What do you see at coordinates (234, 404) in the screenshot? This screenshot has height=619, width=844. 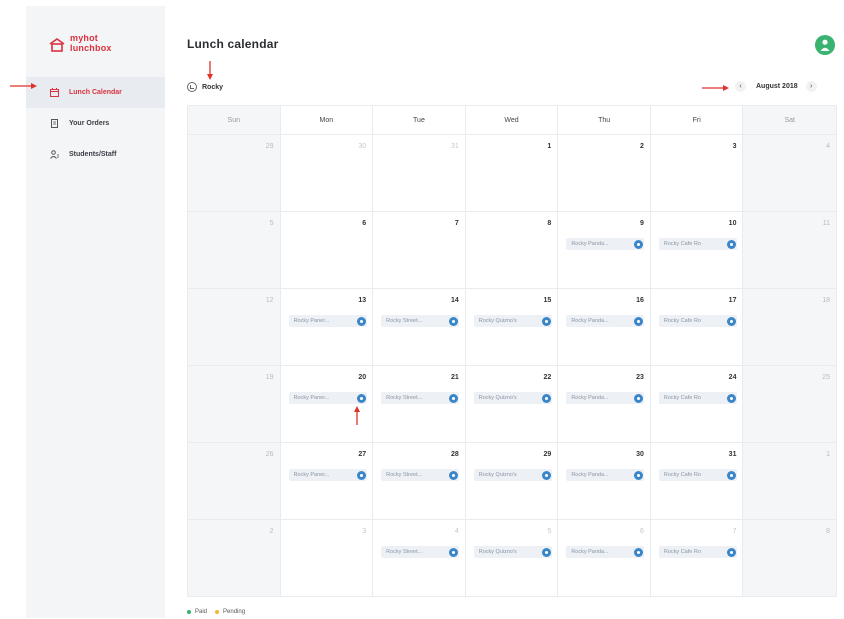 I see `calendar-day-cell: 19` at bounding box center [234, 404].